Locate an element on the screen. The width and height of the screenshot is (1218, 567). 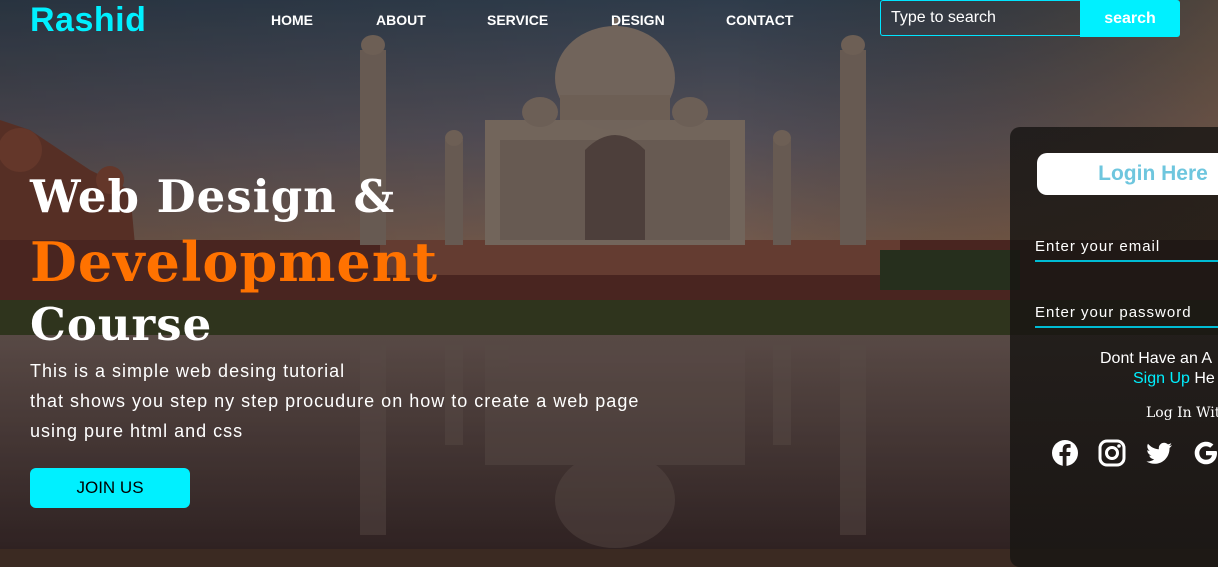
nav-home: HOME is located at coordinates (292, 20).